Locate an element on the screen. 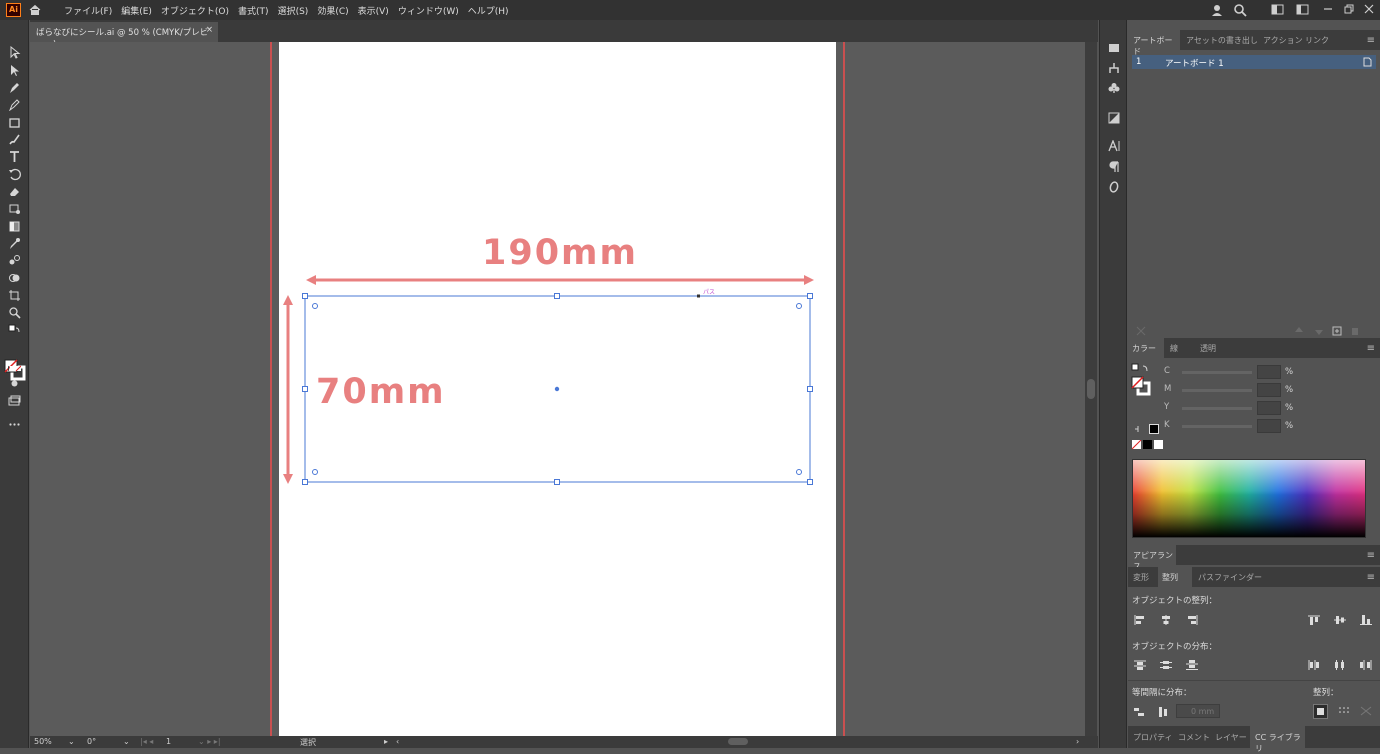  align-to-artboard-icon is located at coordinates (1366, 711).